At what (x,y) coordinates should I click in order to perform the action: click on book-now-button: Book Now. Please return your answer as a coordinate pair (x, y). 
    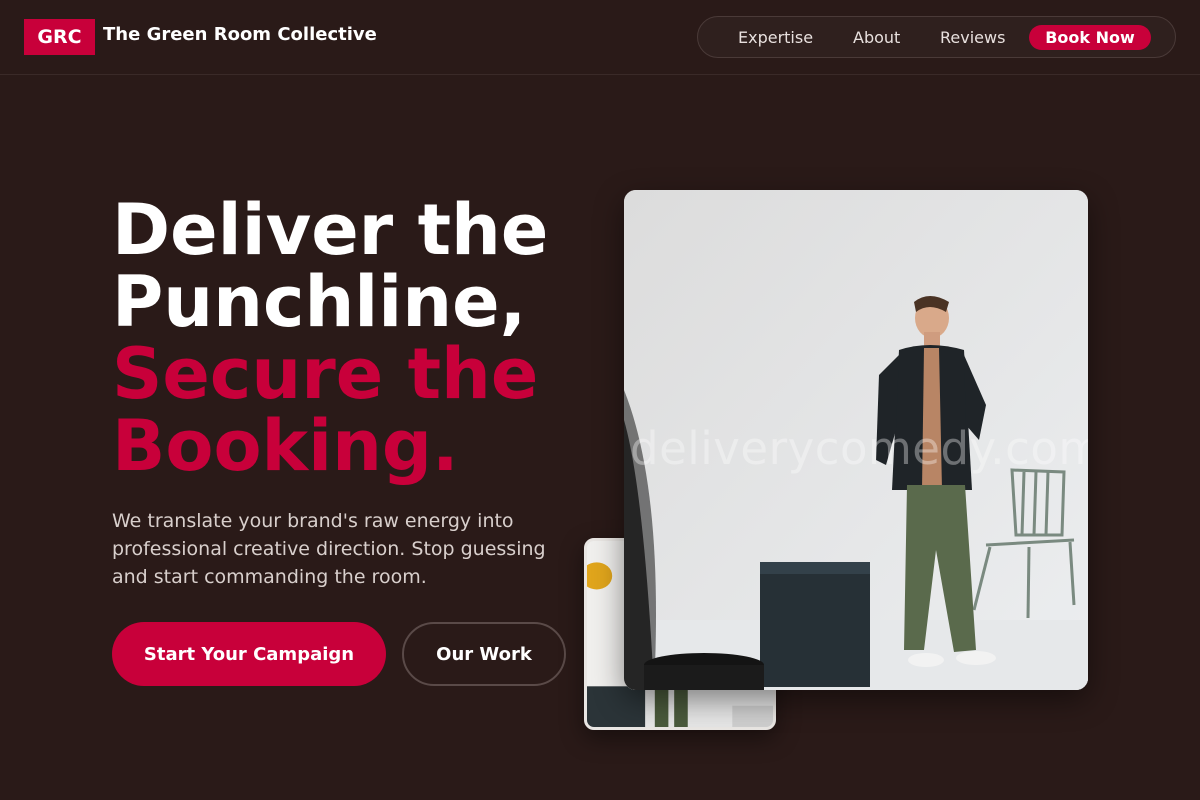
    Looking at the image, I should click on (1090, 37).